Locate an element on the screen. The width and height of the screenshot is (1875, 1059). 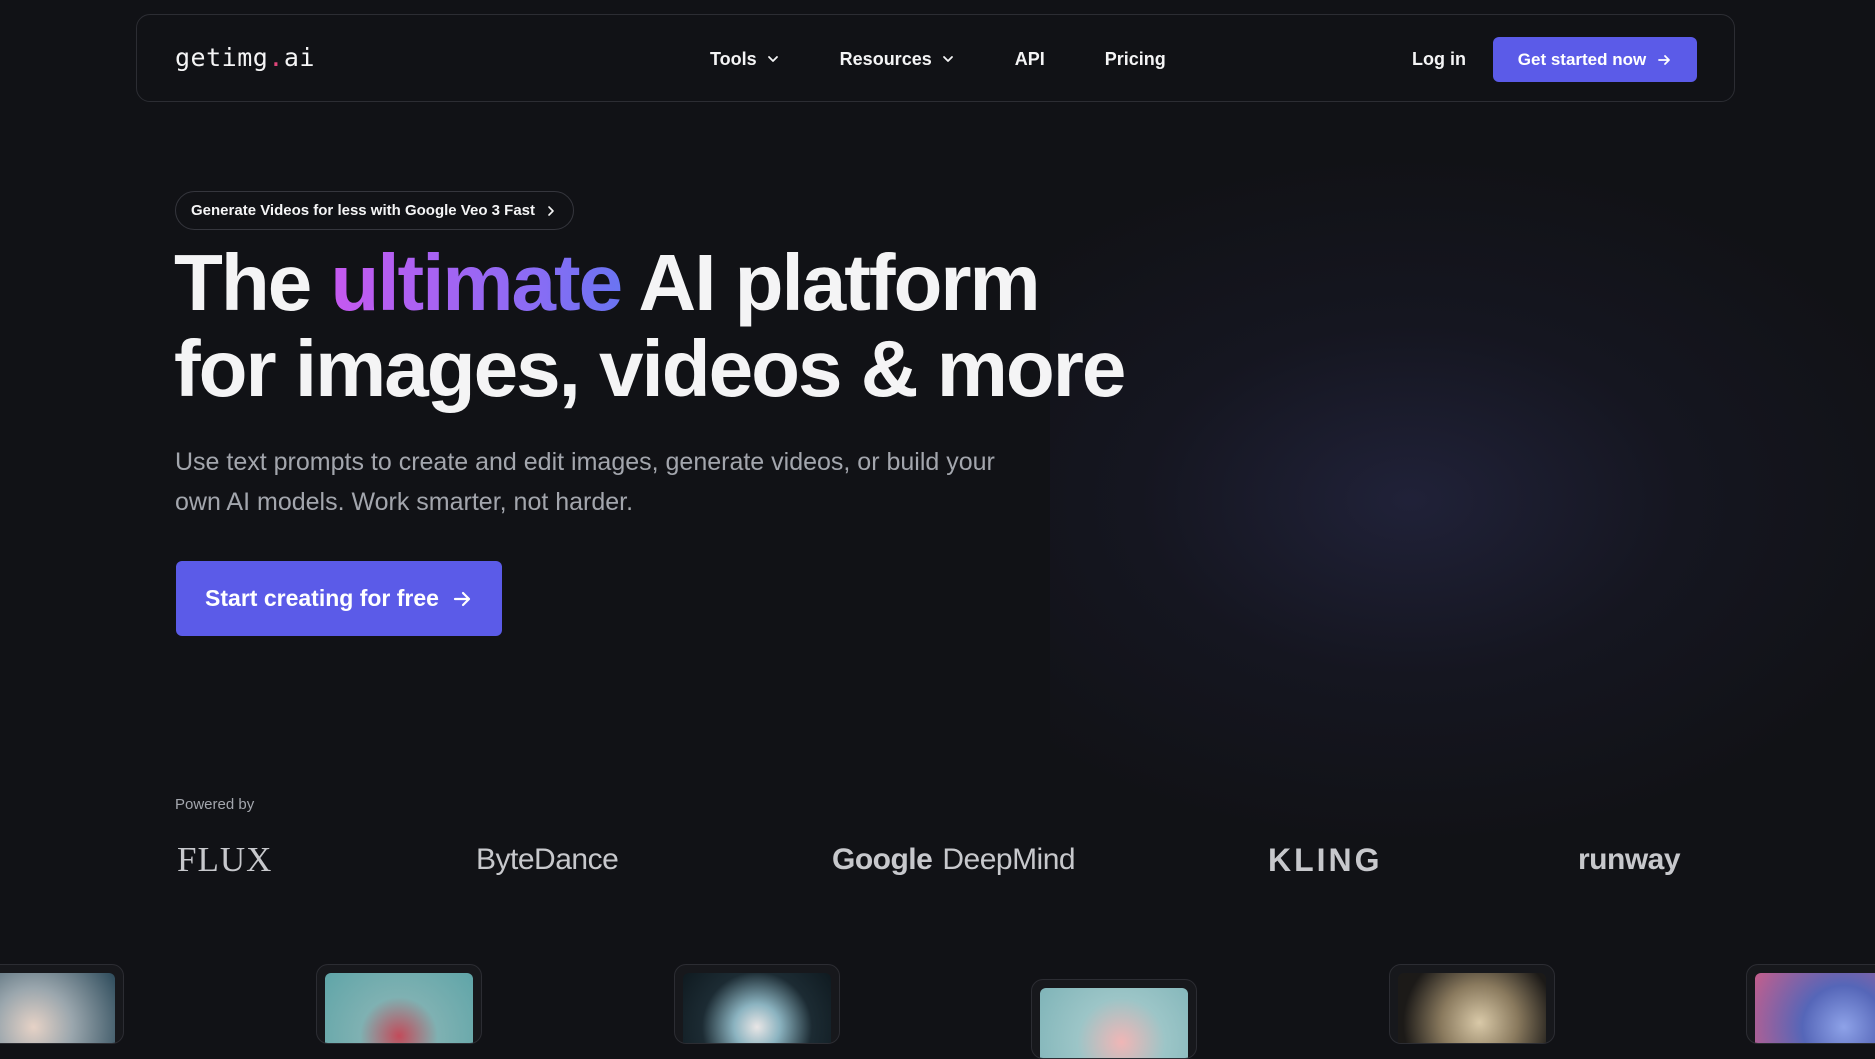
nav-pricing: Pricing is located at coordinates (1135, 59).